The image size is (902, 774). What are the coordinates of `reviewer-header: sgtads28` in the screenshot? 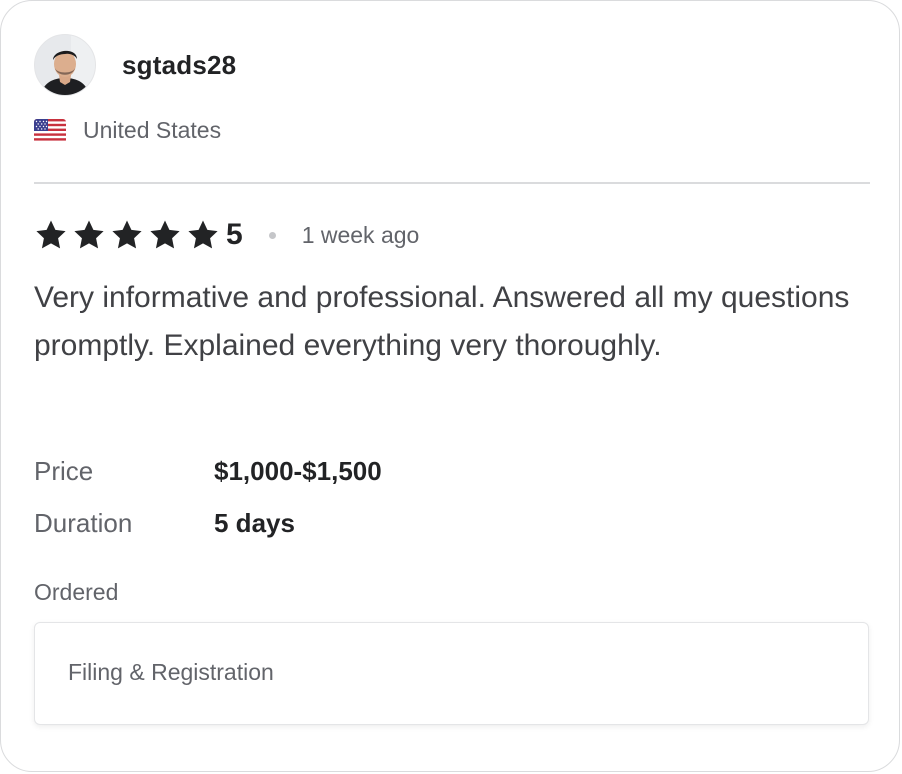 It's located at (135, 65).